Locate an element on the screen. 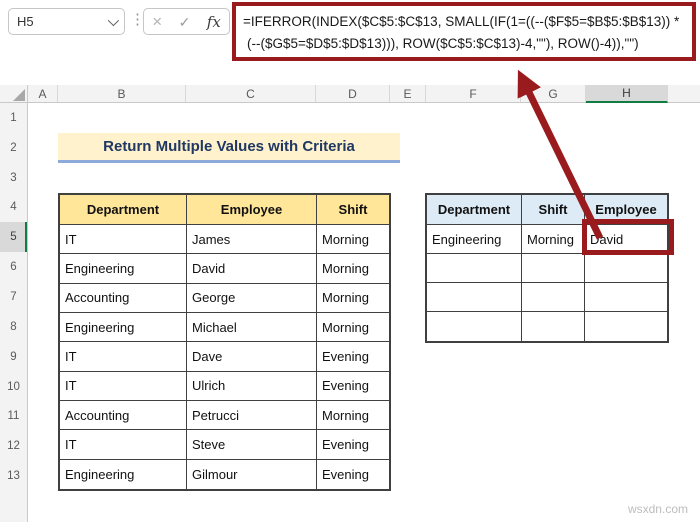  row-header-7: 7 is located at coordinates (13, 297).